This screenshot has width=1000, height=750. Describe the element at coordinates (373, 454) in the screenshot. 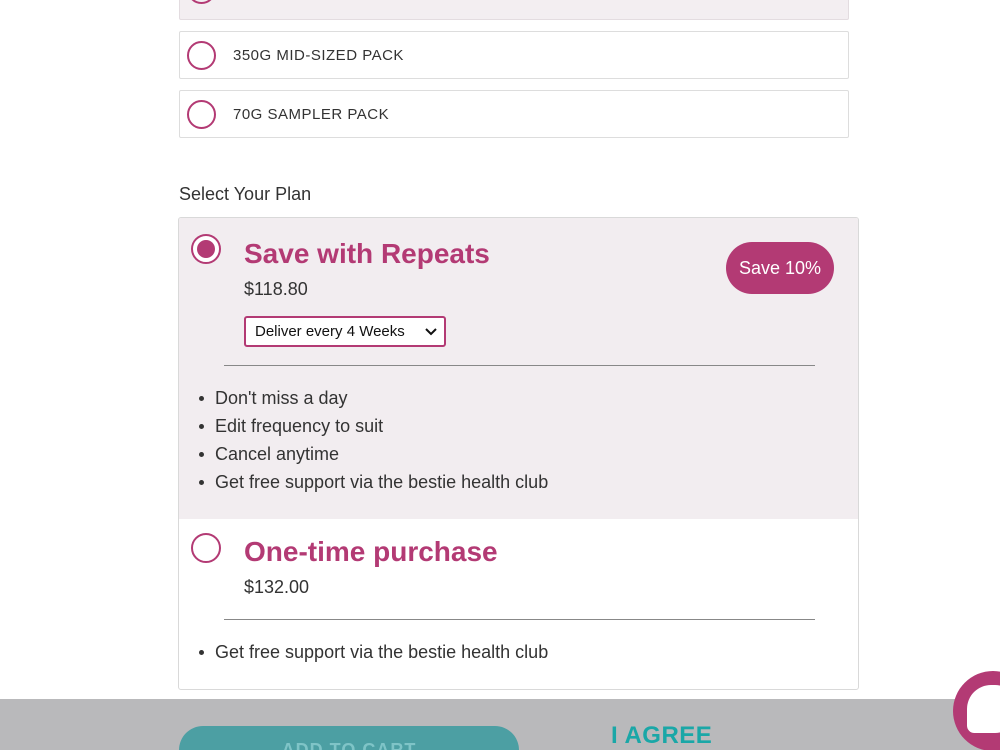

I see `benefit-item: Cancel anytime` at that location.